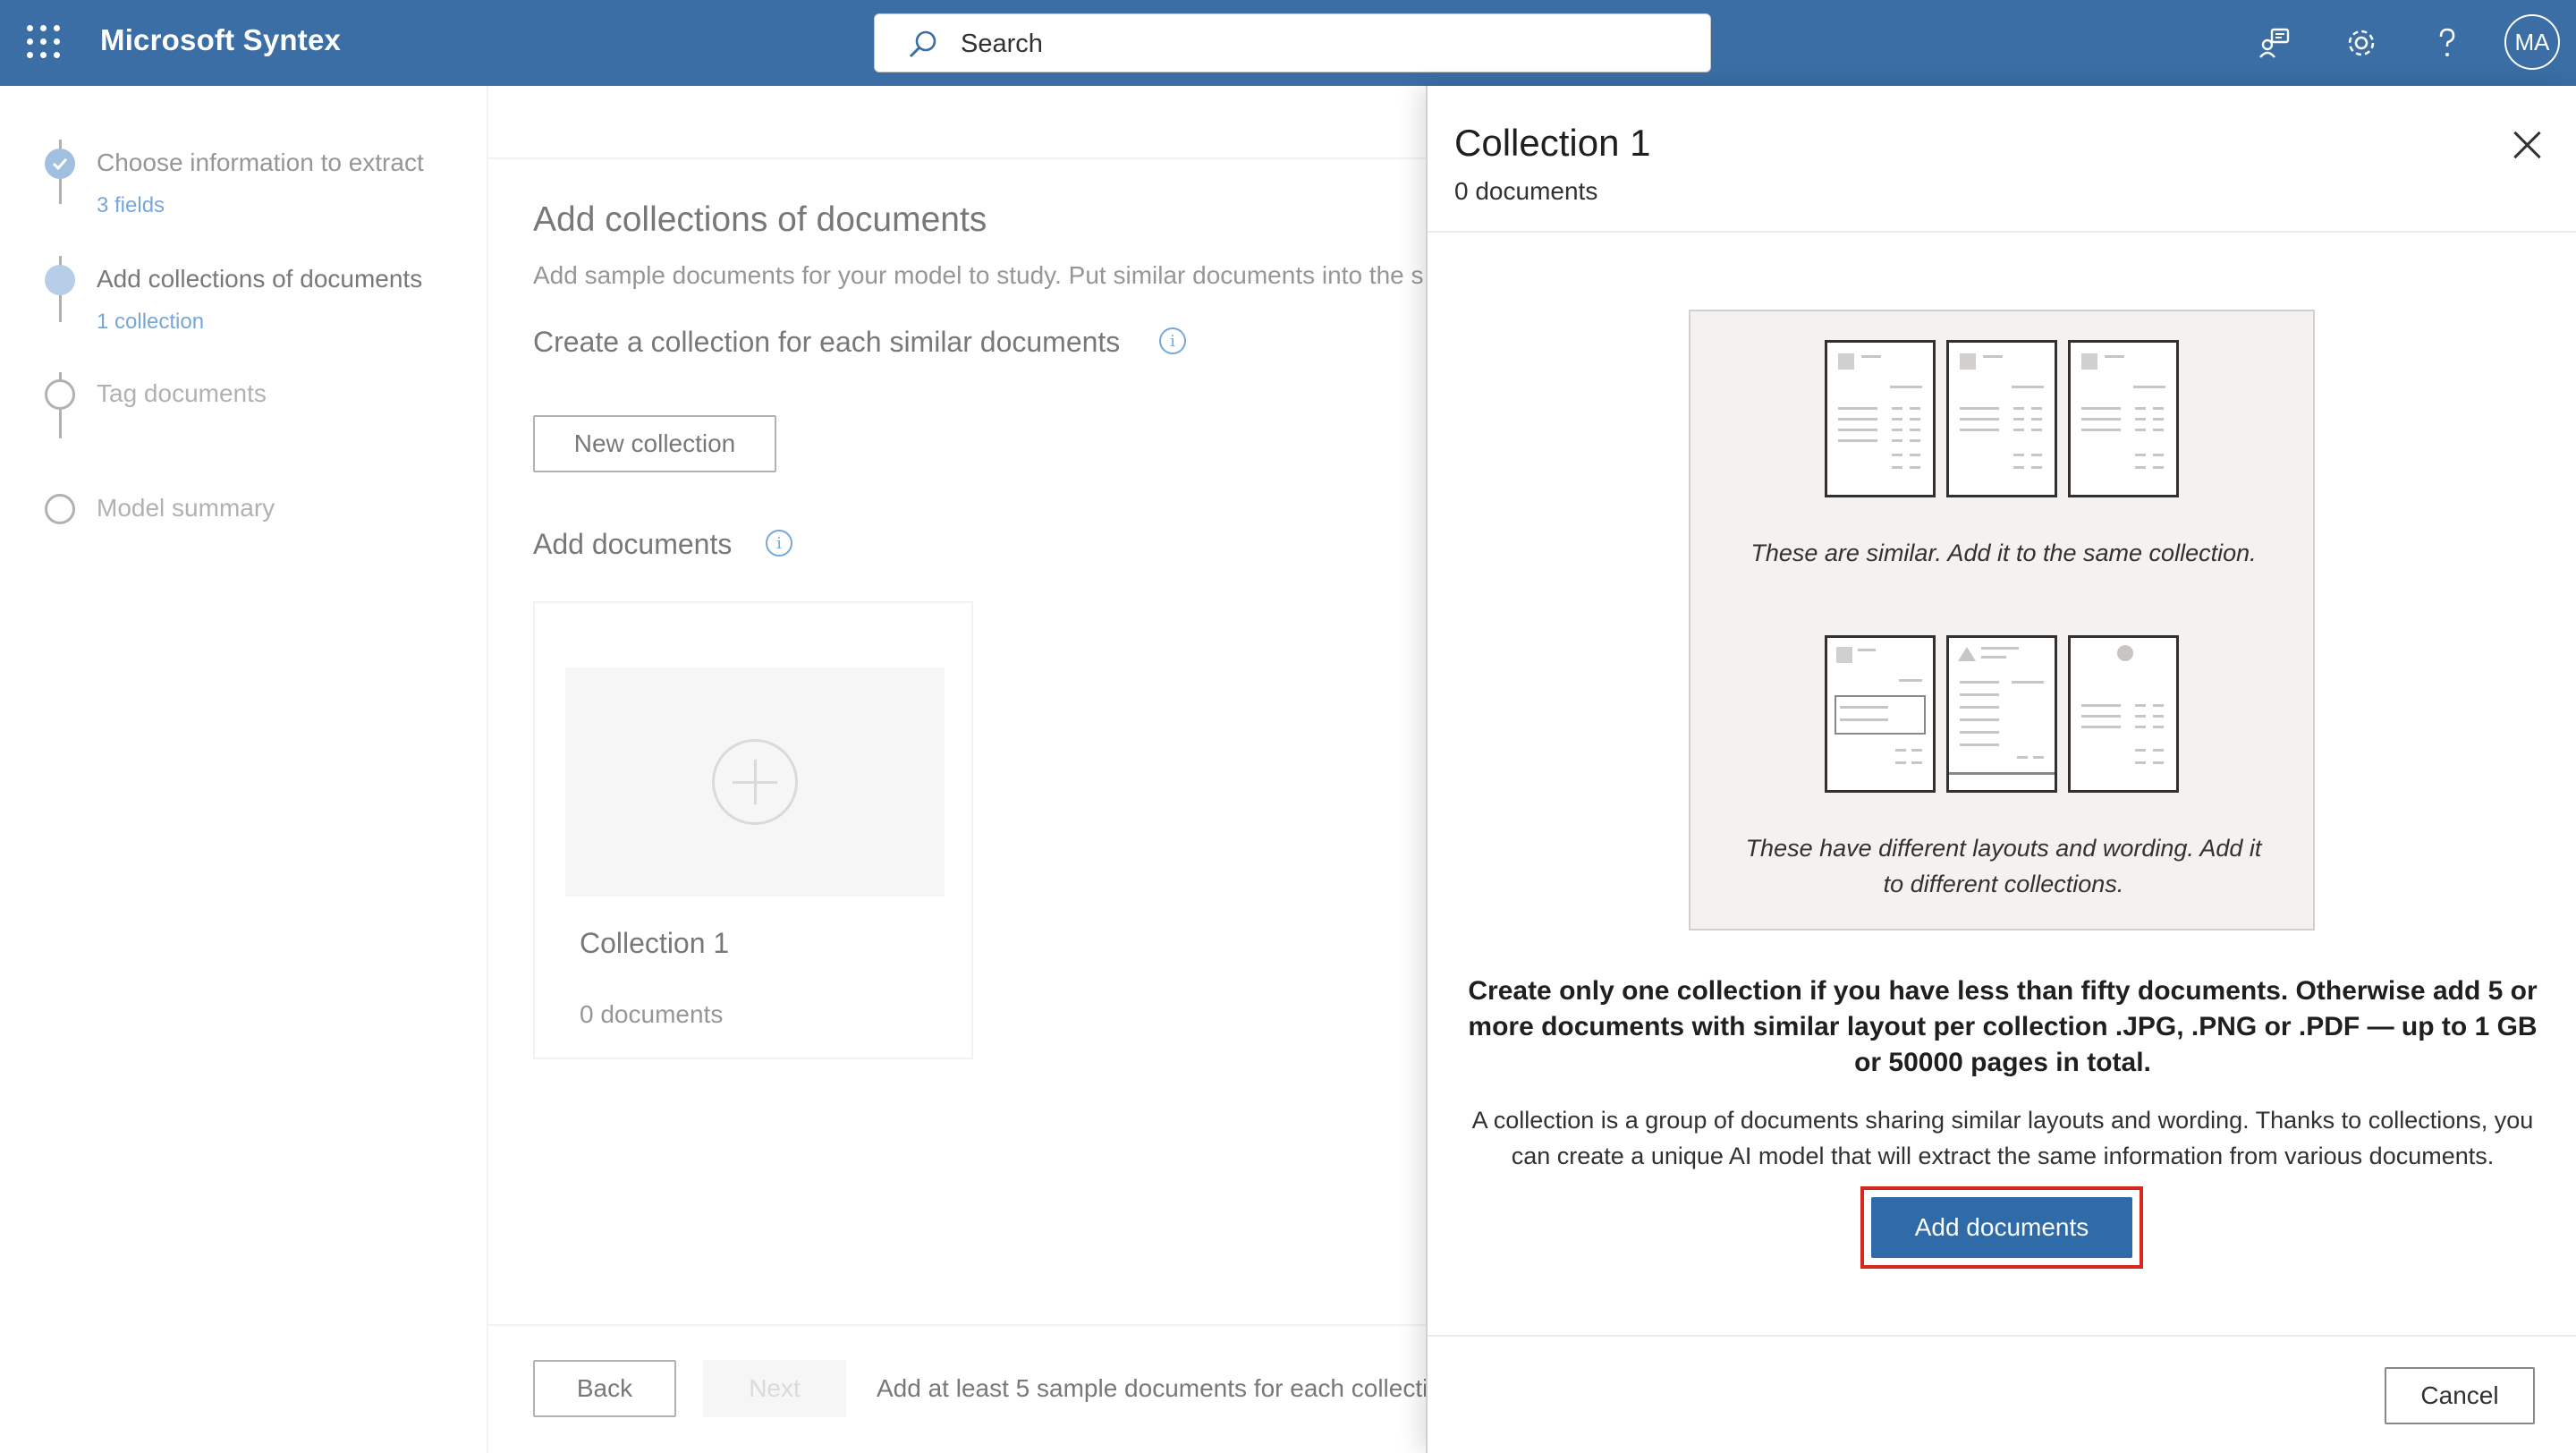 This screenshot has height=1453, width=2576. I want to click on search-box: Search, so click(1292, 42).